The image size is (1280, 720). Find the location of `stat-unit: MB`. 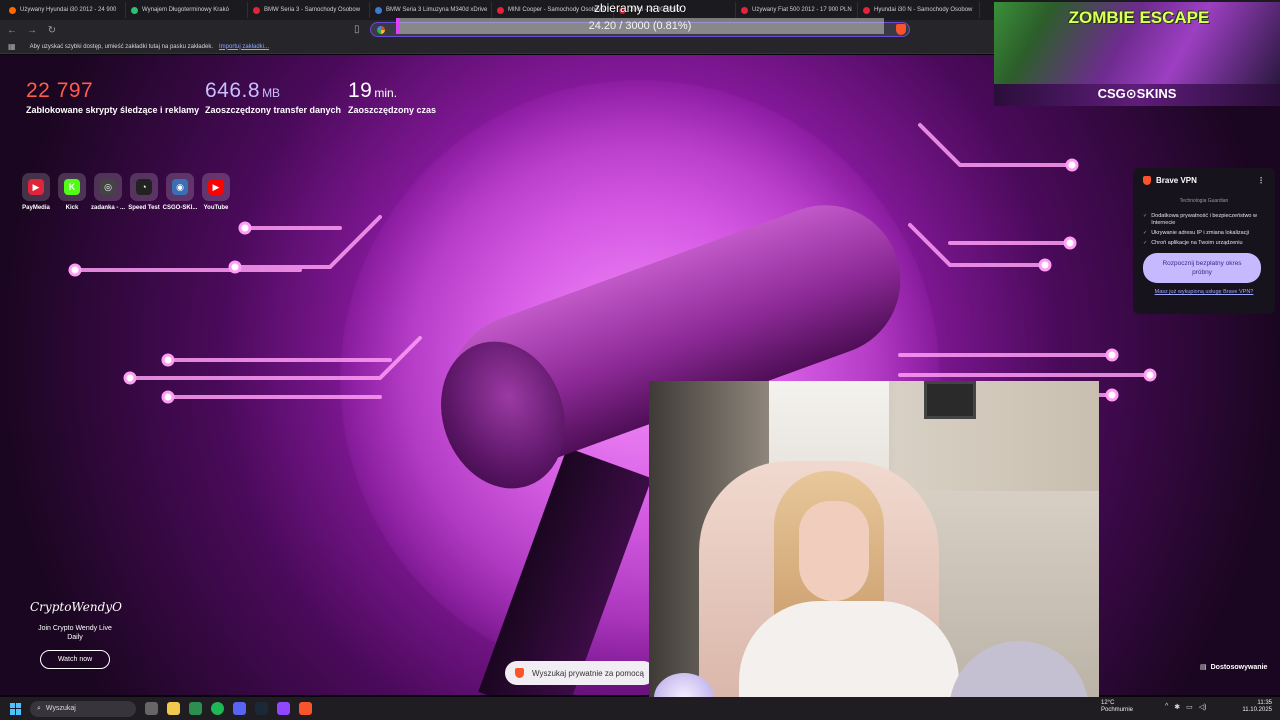

stat-unit: MB is located at coordinates (271, 93).